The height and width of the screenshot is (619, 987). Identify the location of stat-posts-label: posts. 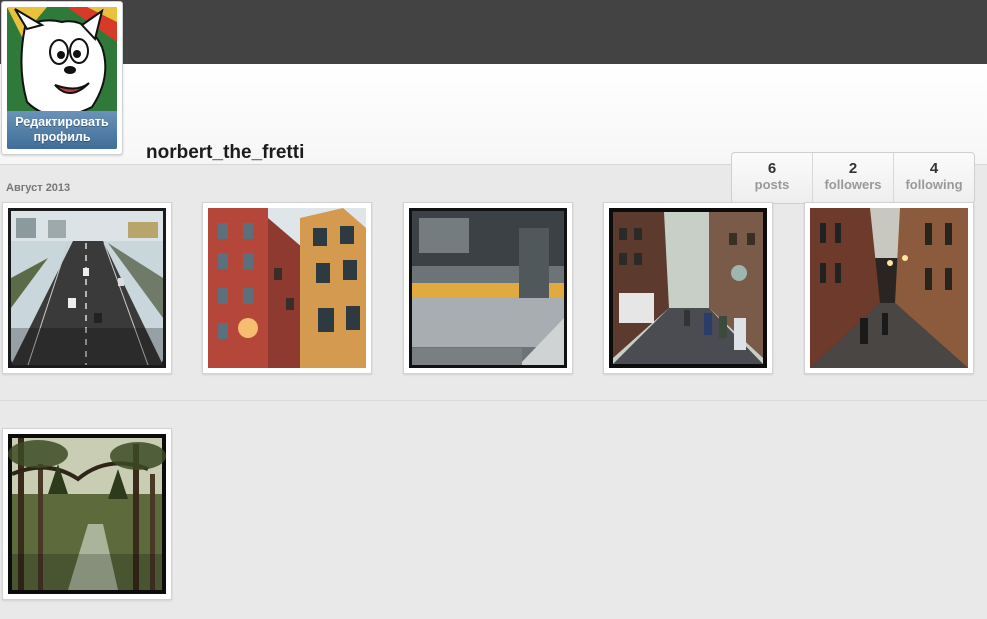
(772, 184).